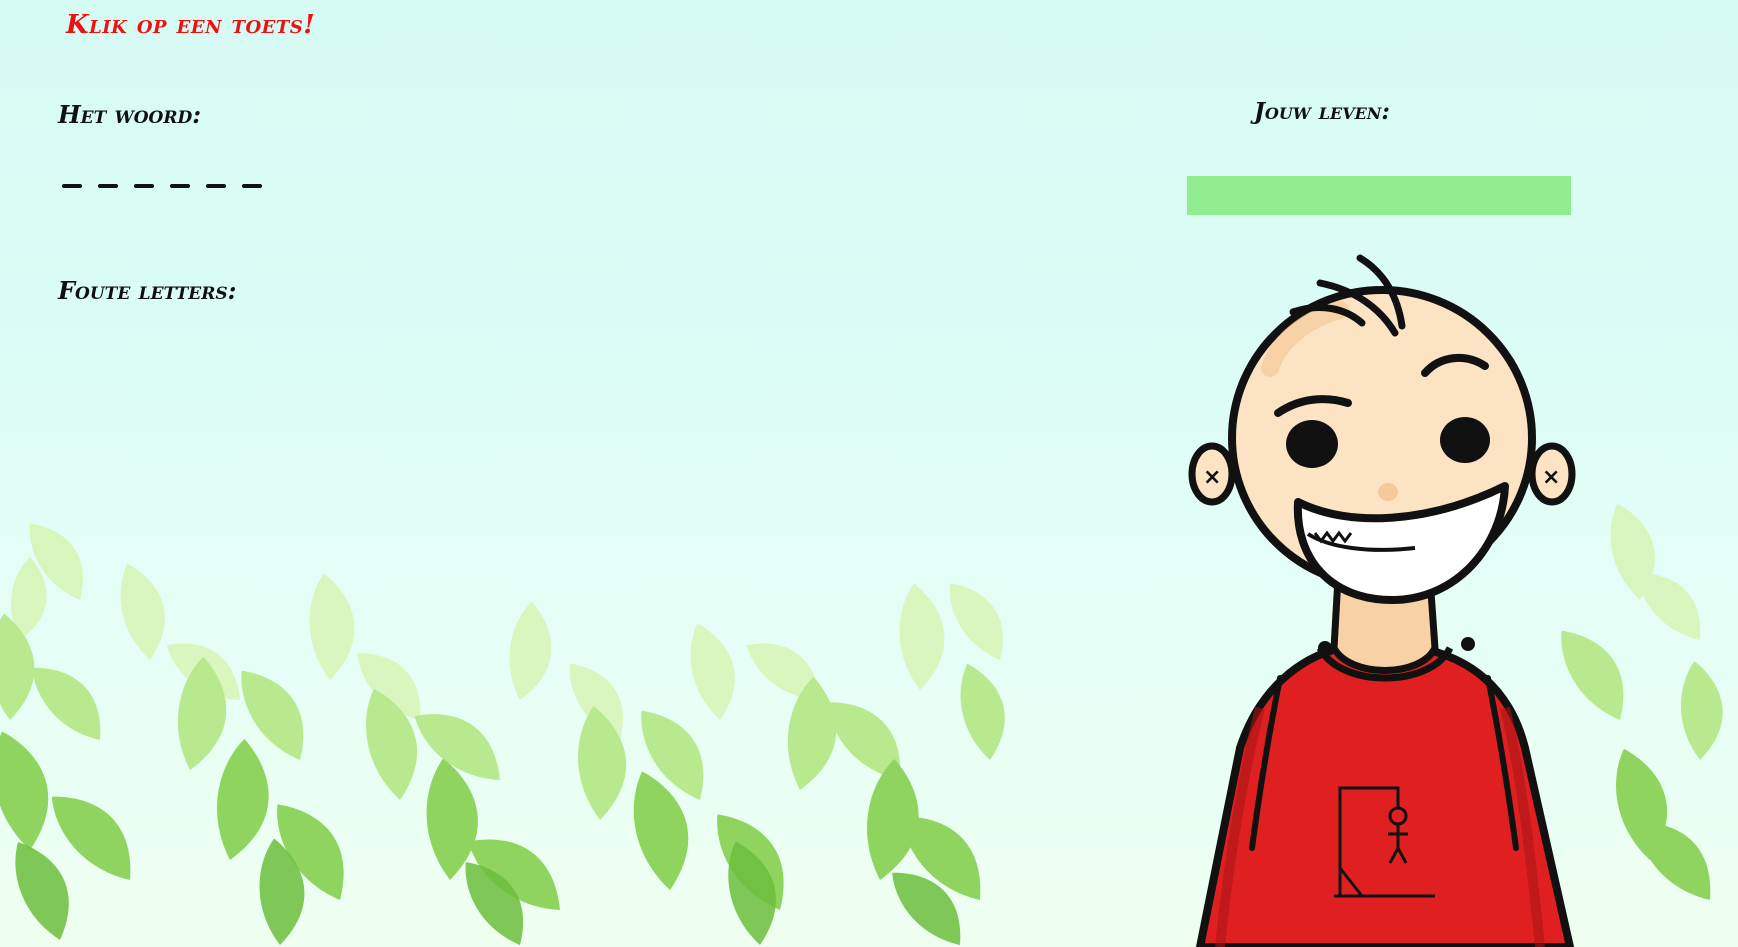 The image size is (1738, 947). Describe the element at coordinates (1312, 444) in the screenshot. I see `left-eye` at that location.